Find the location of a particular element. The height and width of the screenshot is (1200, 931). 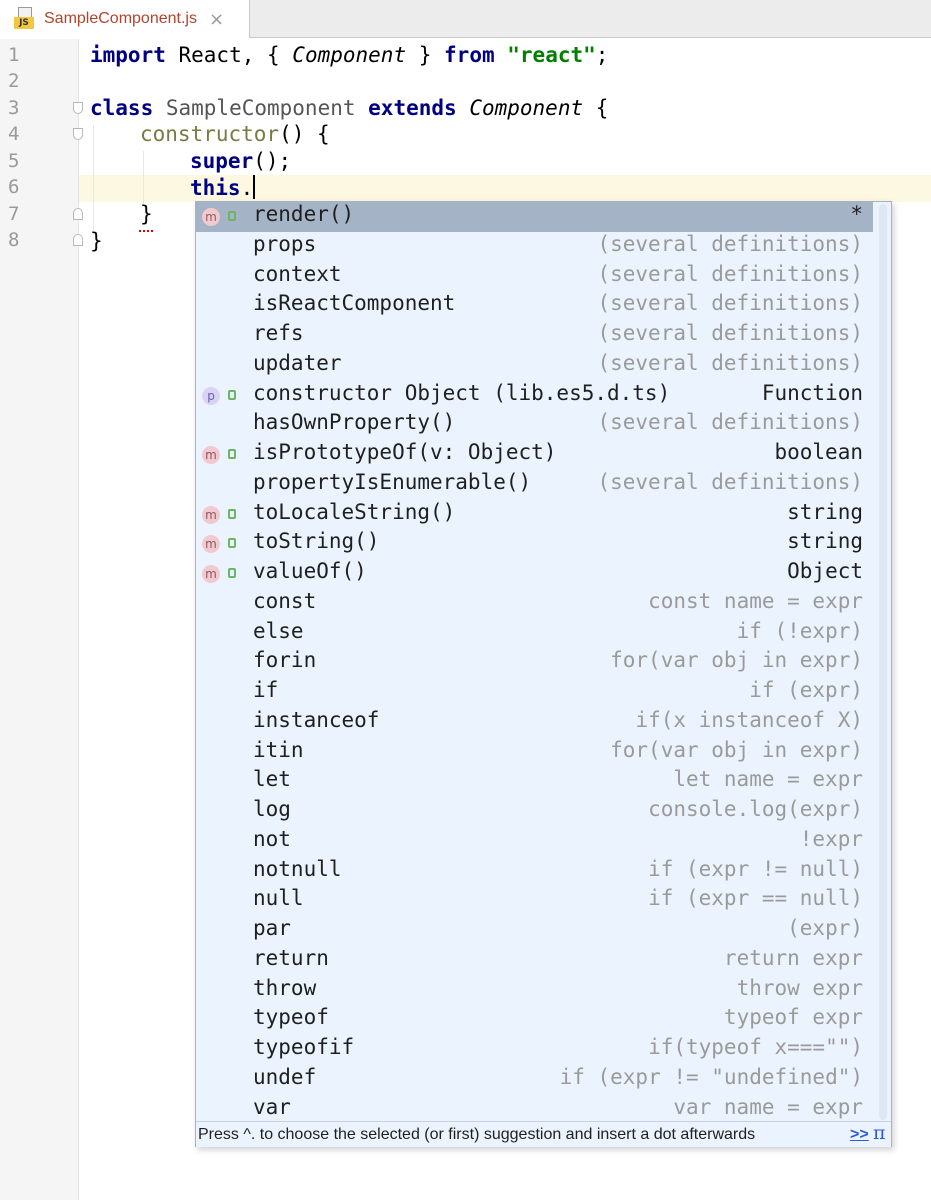

completion-item-type: if (expr == null) is located at coordinates (755, 898).